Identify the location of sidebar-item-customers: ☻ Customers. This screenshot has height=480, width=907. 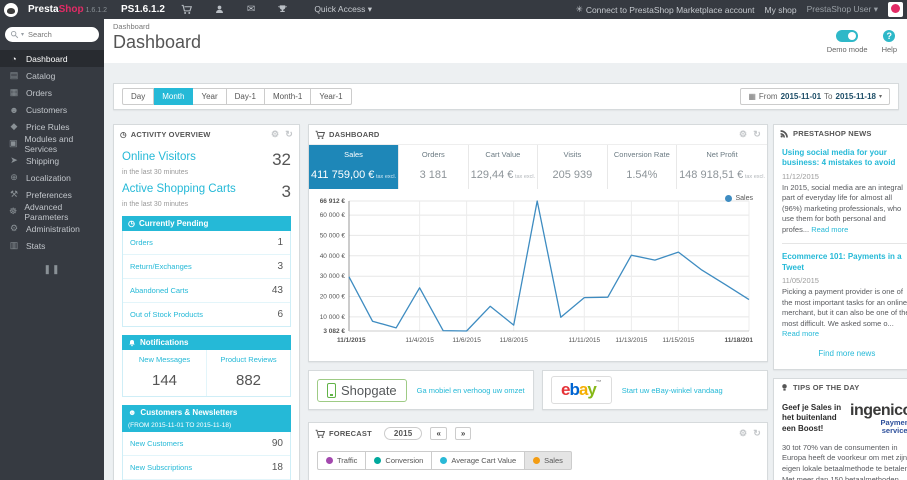
(52, 109).